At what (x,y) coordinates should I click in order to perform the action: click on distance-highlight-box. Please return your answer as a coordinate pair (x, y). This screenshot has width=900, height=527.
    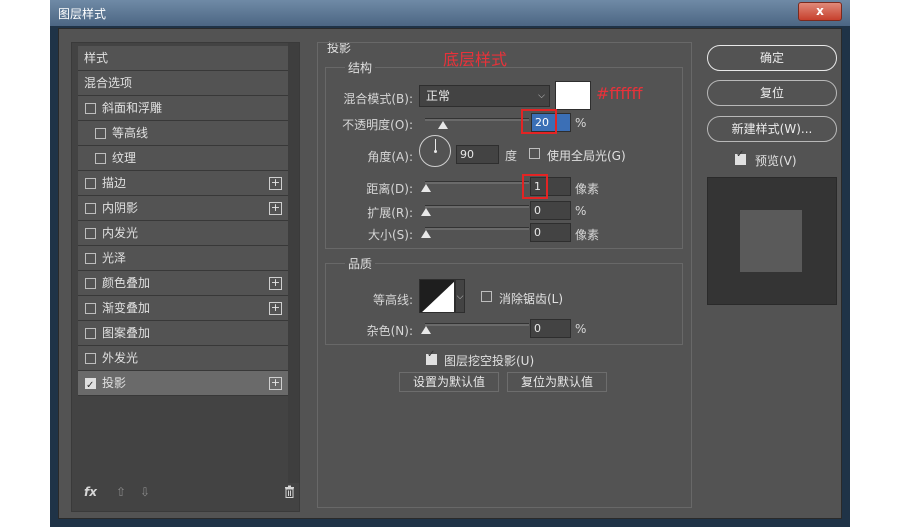
    Looking at the image, I should click on (535, 186).